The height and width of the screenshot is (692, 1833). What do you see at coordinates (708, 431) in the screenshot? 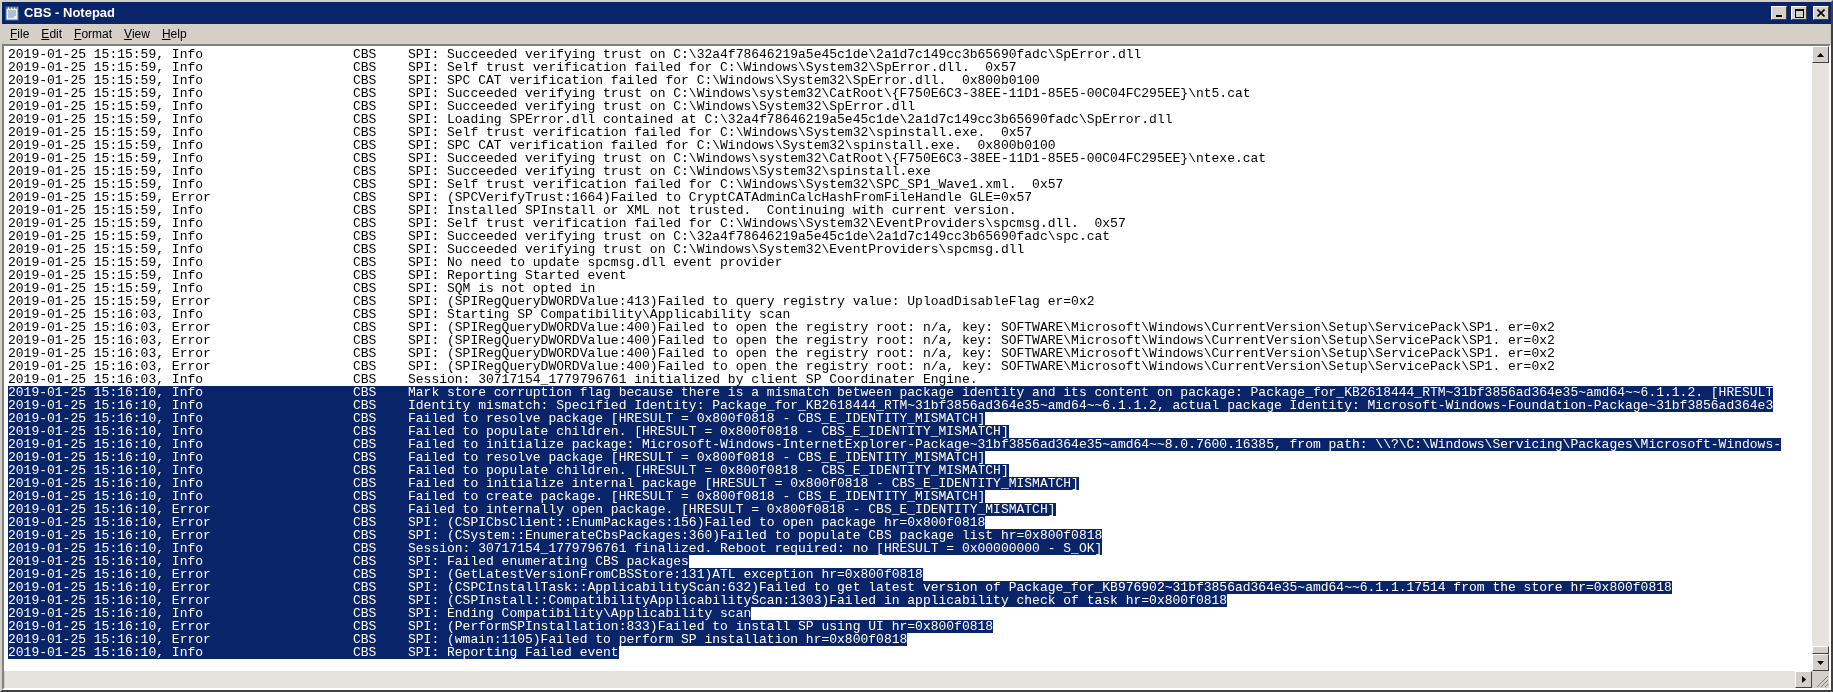
I see `log-message: Failed to populate children. [HRESULT = 0x800f0818 - CBS_E_IDENTITY_MISMATCH]` at bounding box center [708, 431].